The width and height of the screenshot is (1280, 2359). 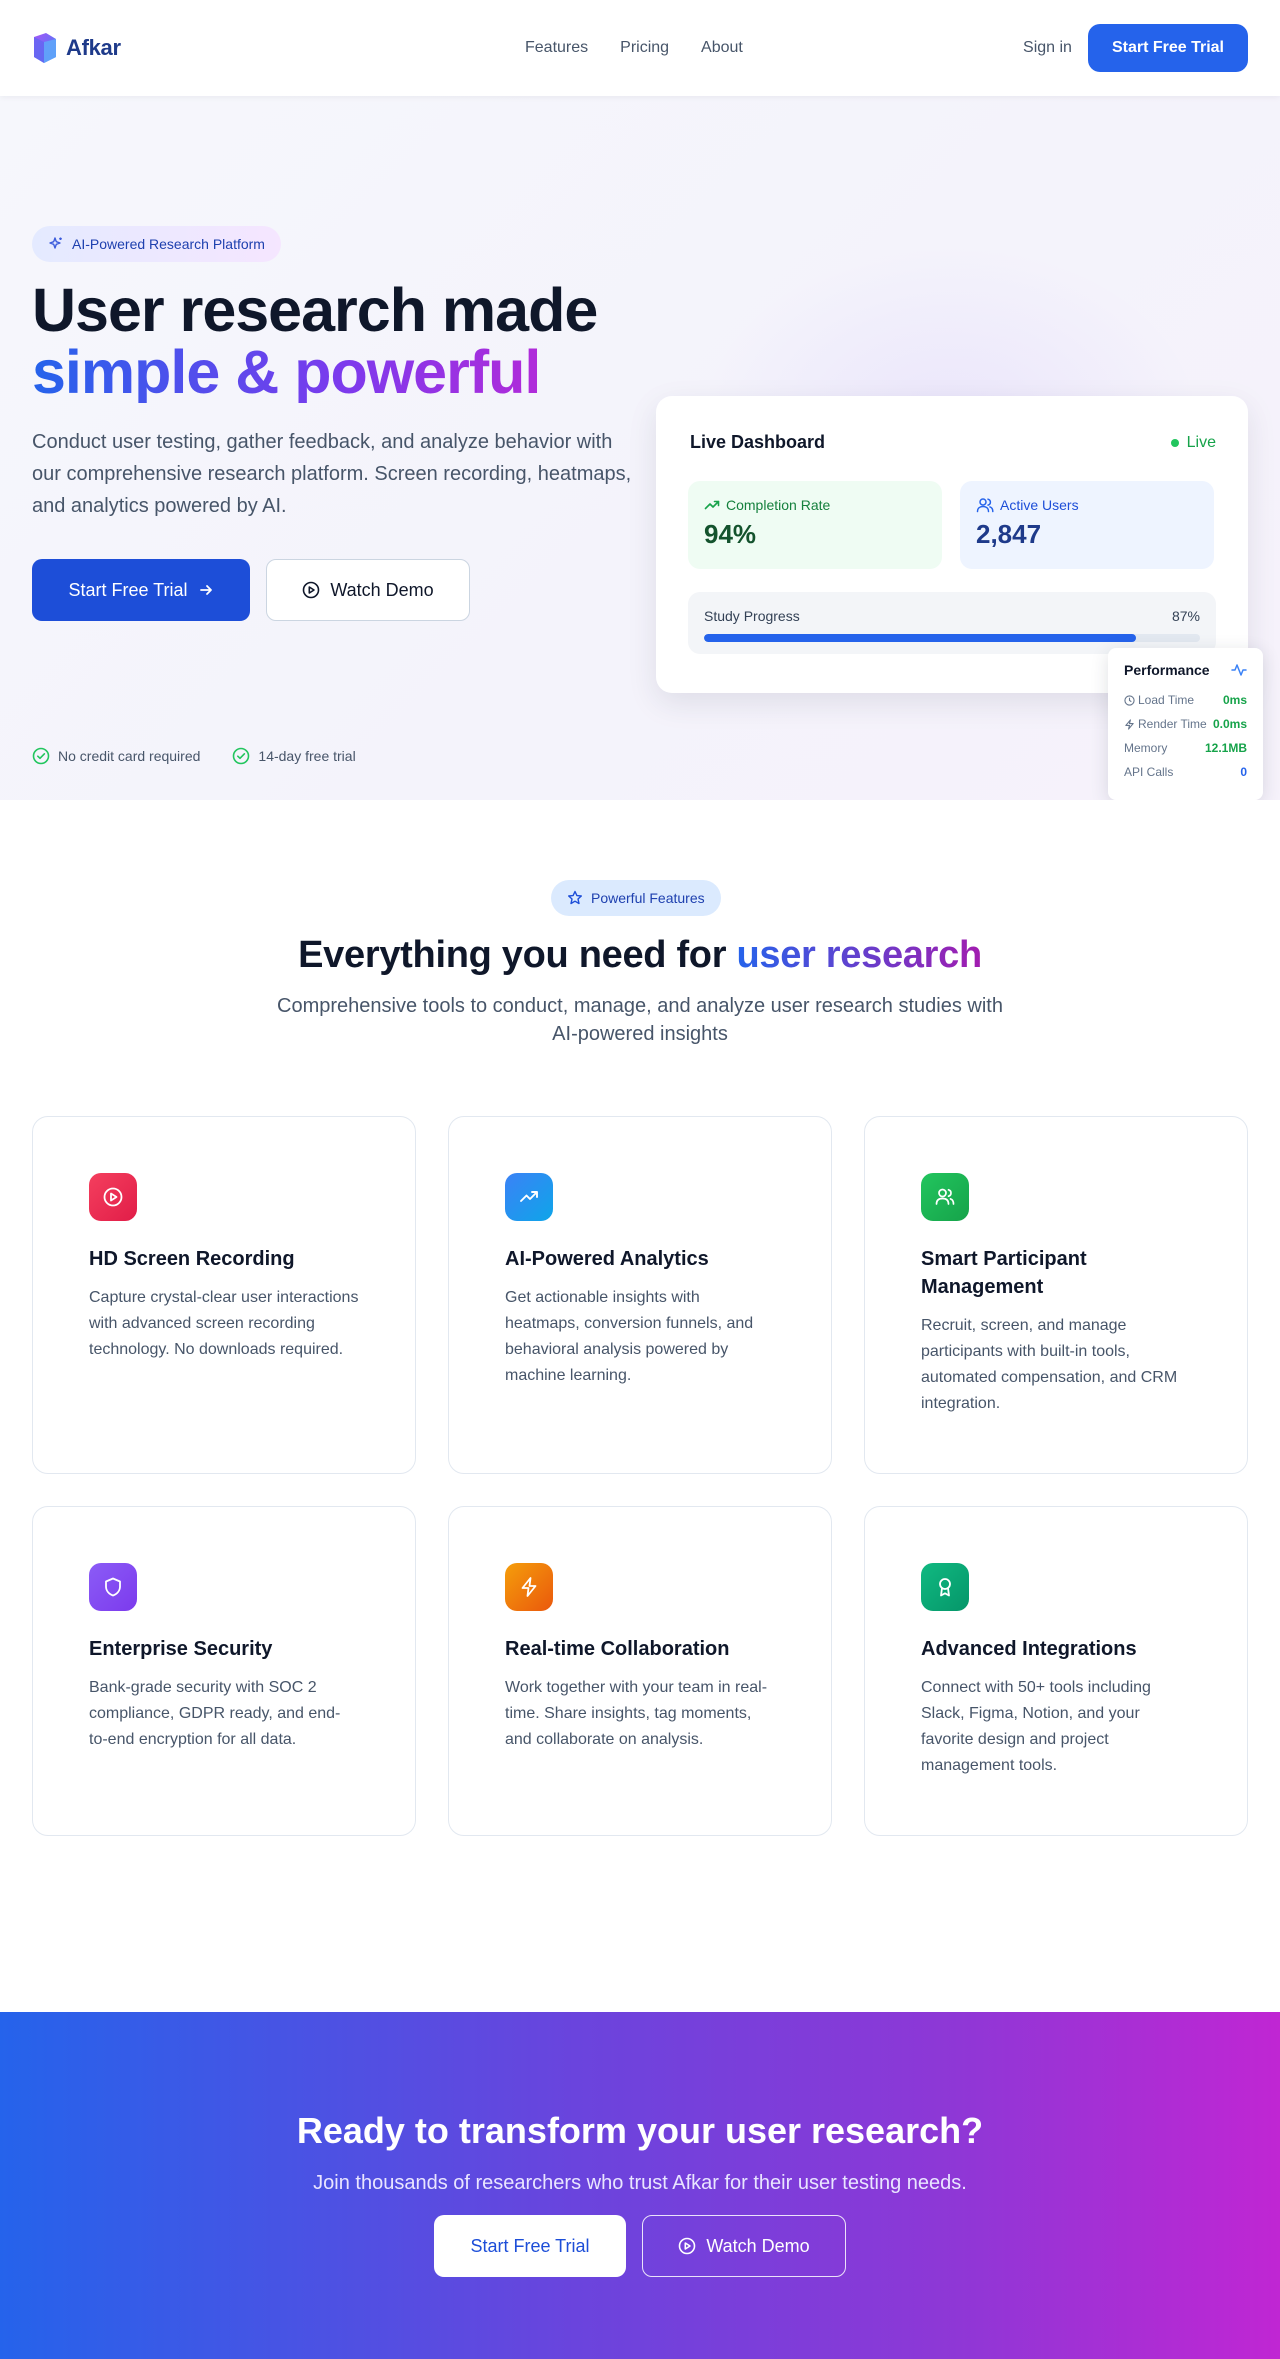 I want to click on check-free-trial: 14-day free trial, so click(x=294, y=756).